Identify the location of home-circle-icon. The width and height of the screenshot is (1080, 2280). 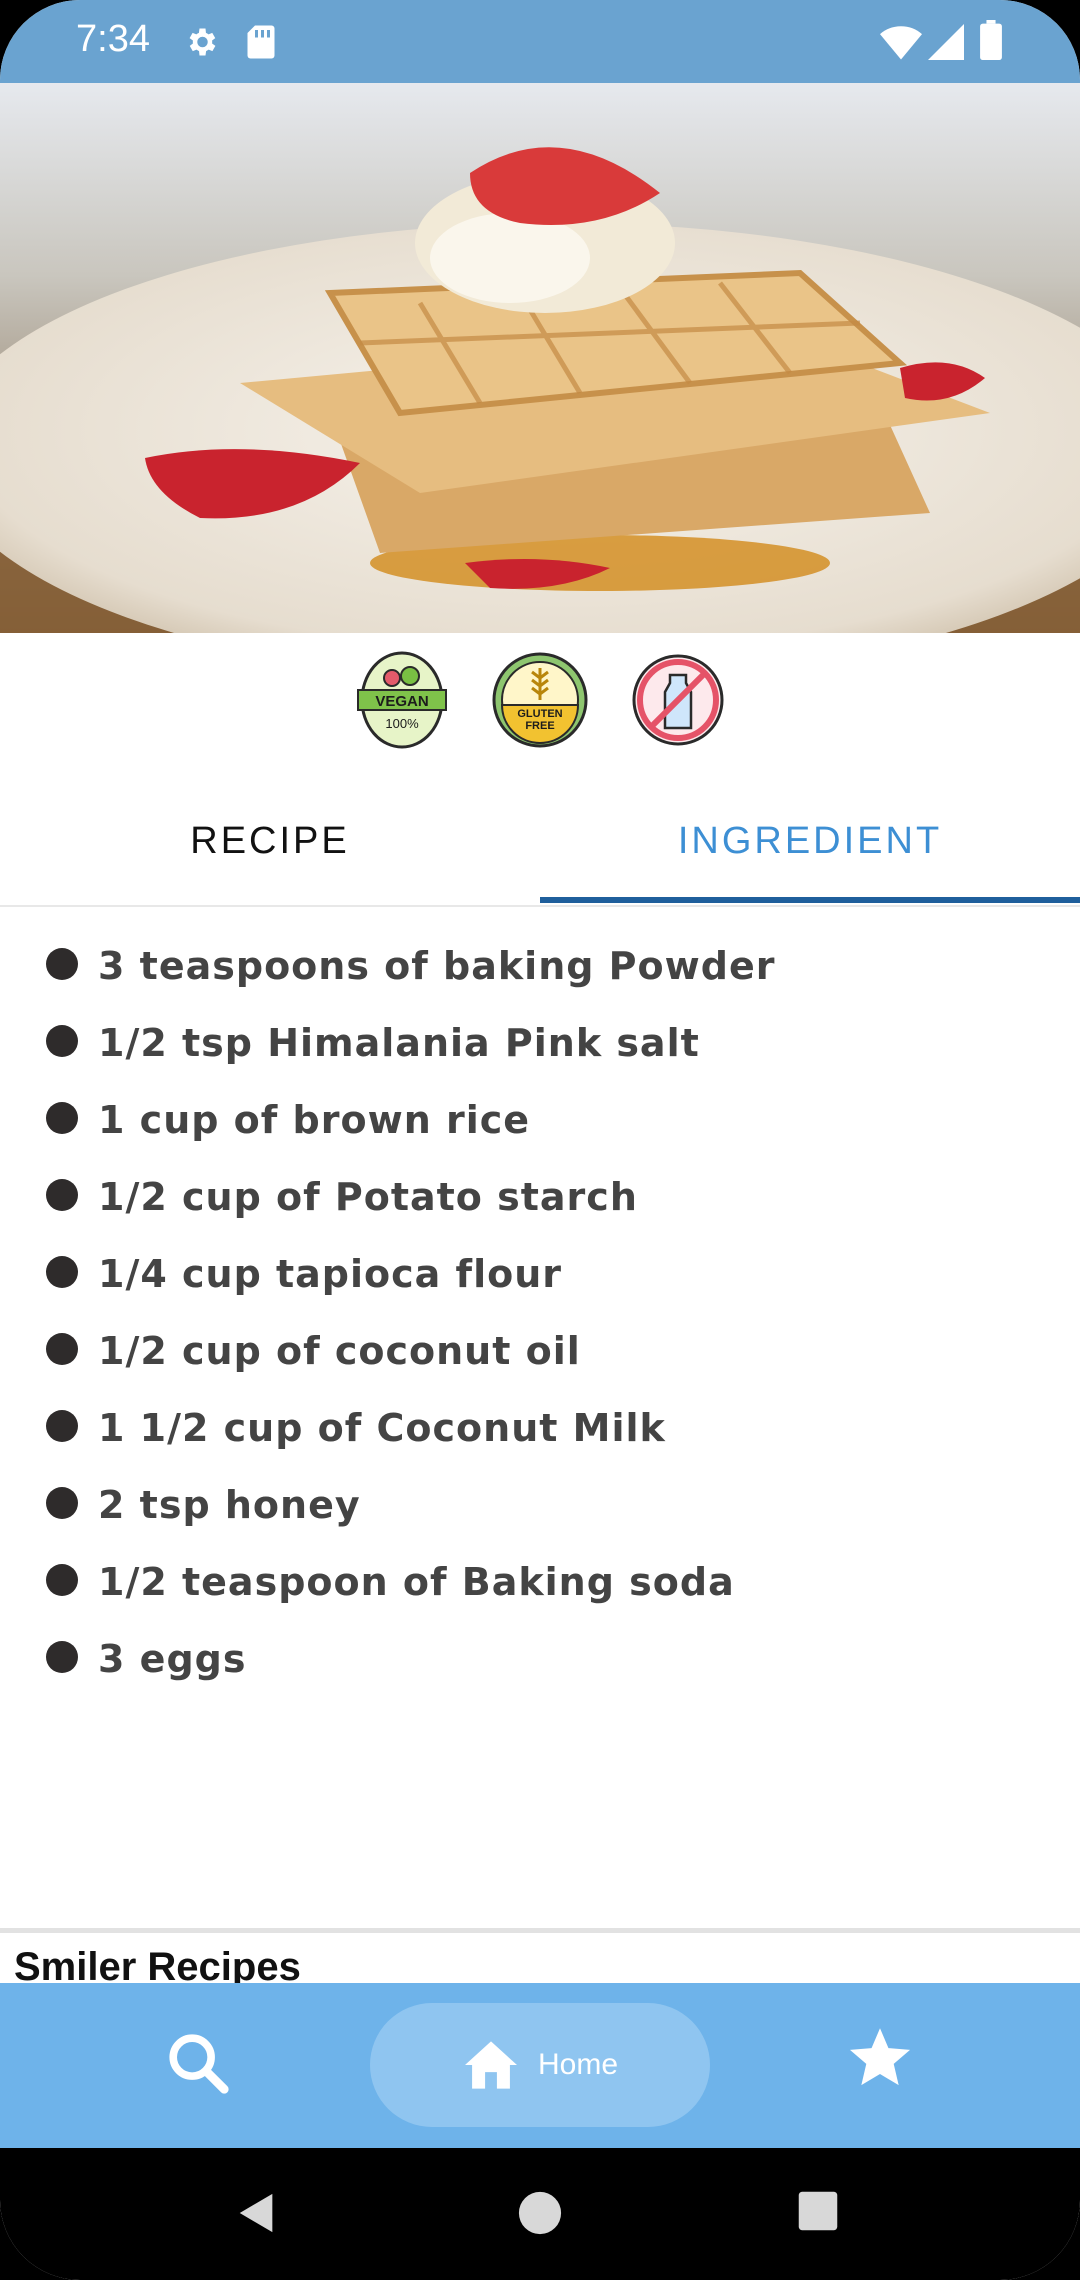
(540, 2213).